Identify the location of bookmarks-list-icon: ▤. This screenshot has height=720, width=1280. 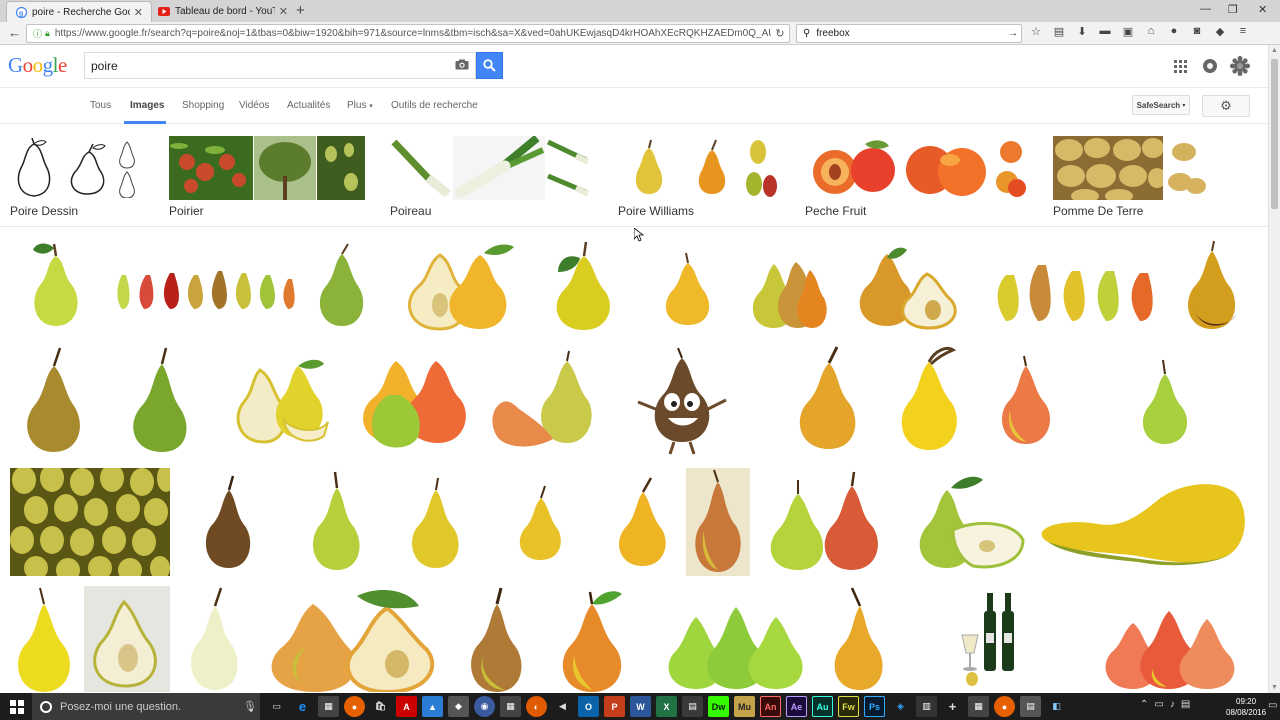
(1059, 31).